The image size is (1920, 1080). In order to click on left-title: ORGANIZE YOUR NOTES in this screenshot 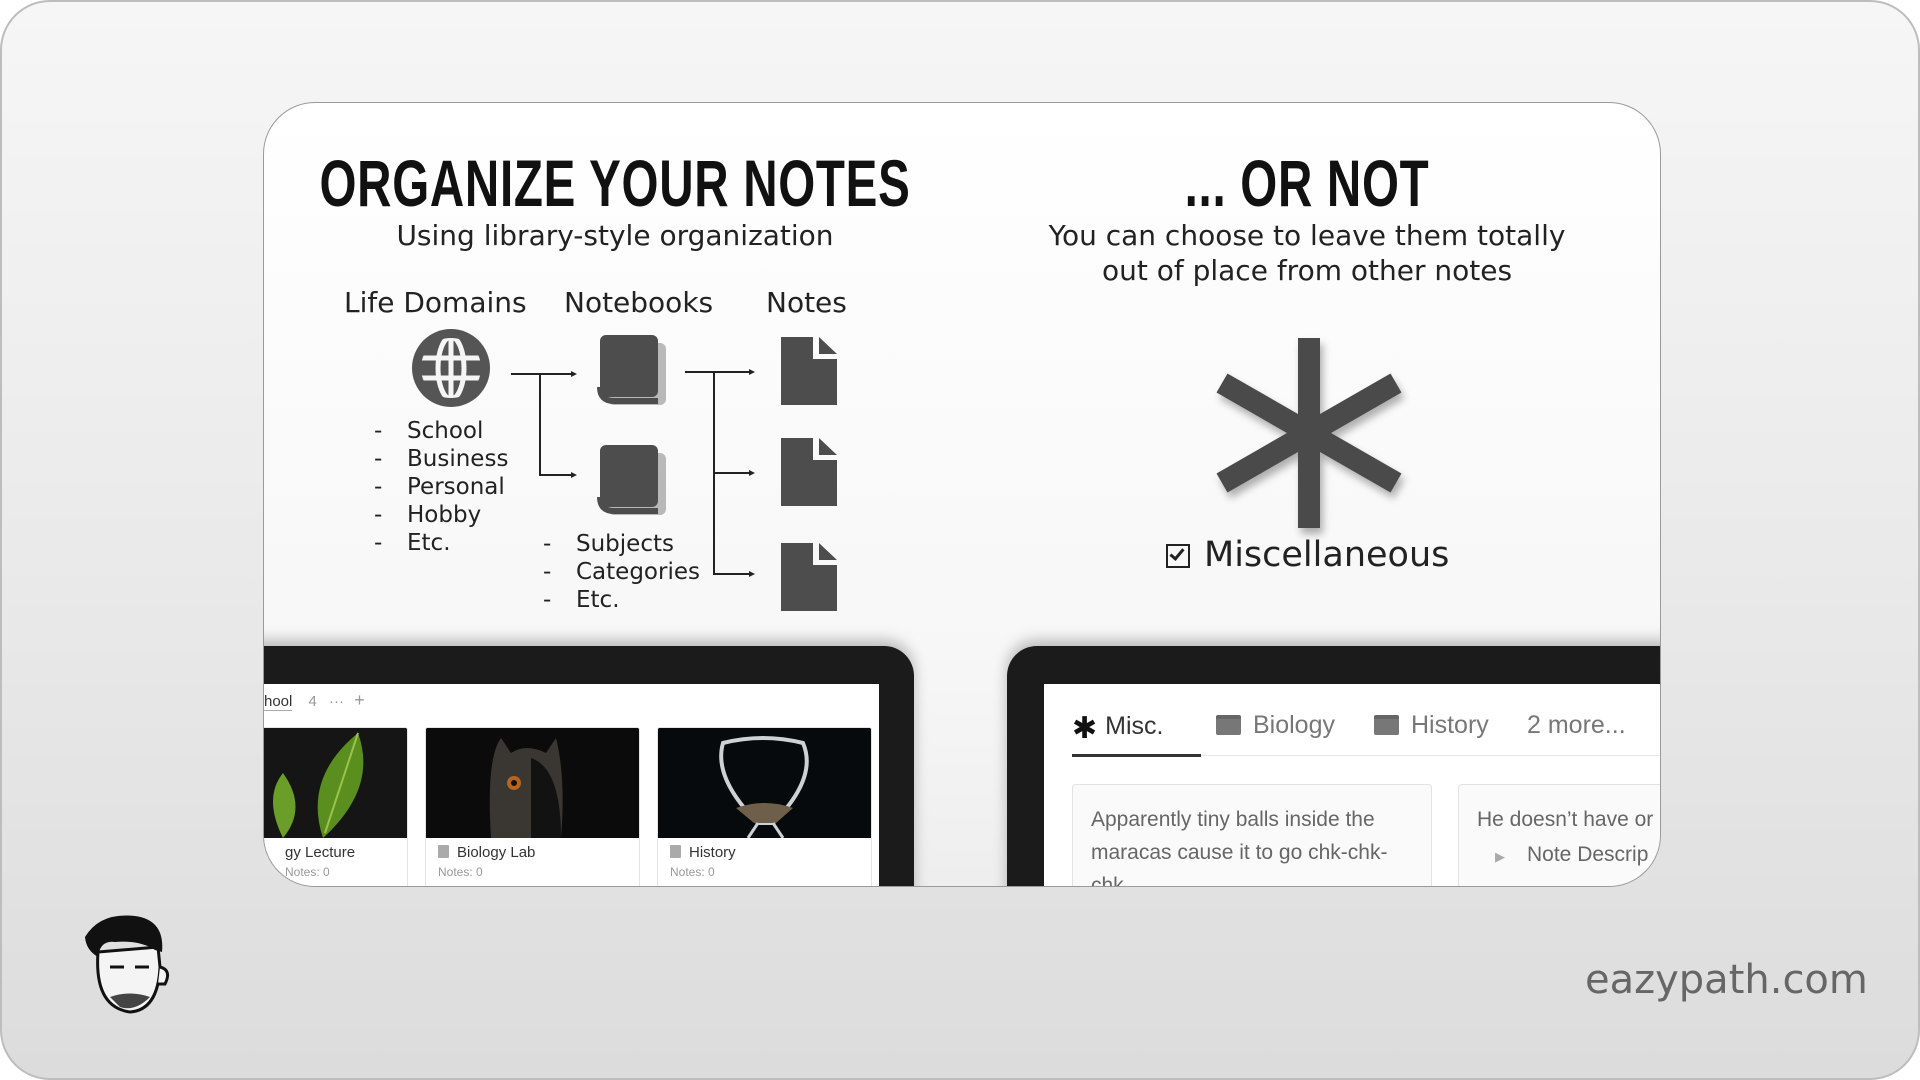, I will do `click(615, 183)`.